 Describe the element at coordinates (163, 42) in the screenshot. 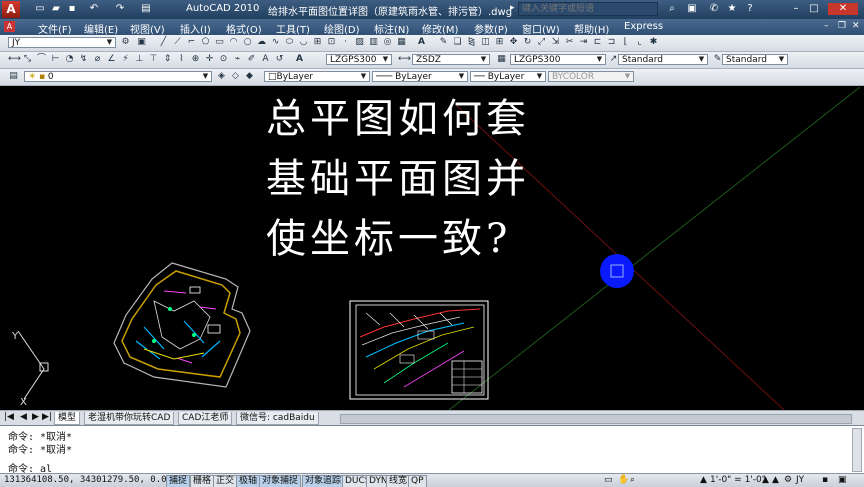

I see `line-icon: ╱` at that location.